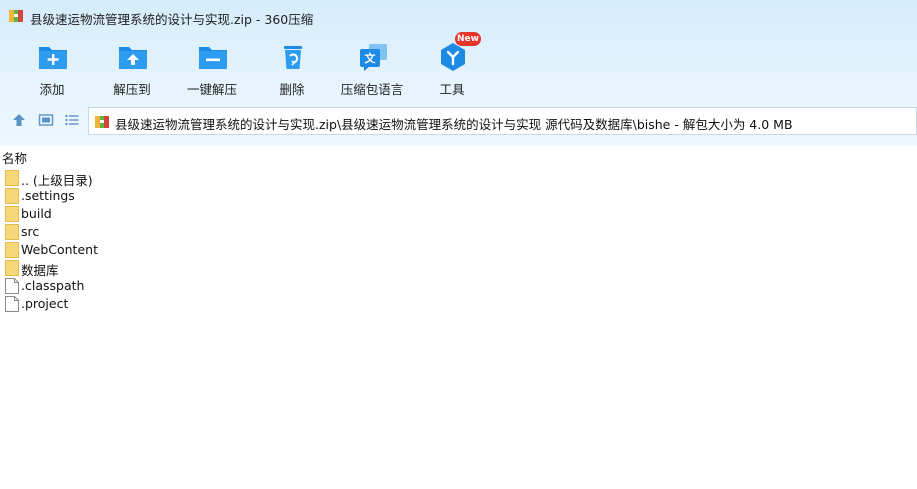 The image size is (917, 489). Describe the element at coordinates (48, 195) in the screenshot. I see `file-name: .settings` at that location.